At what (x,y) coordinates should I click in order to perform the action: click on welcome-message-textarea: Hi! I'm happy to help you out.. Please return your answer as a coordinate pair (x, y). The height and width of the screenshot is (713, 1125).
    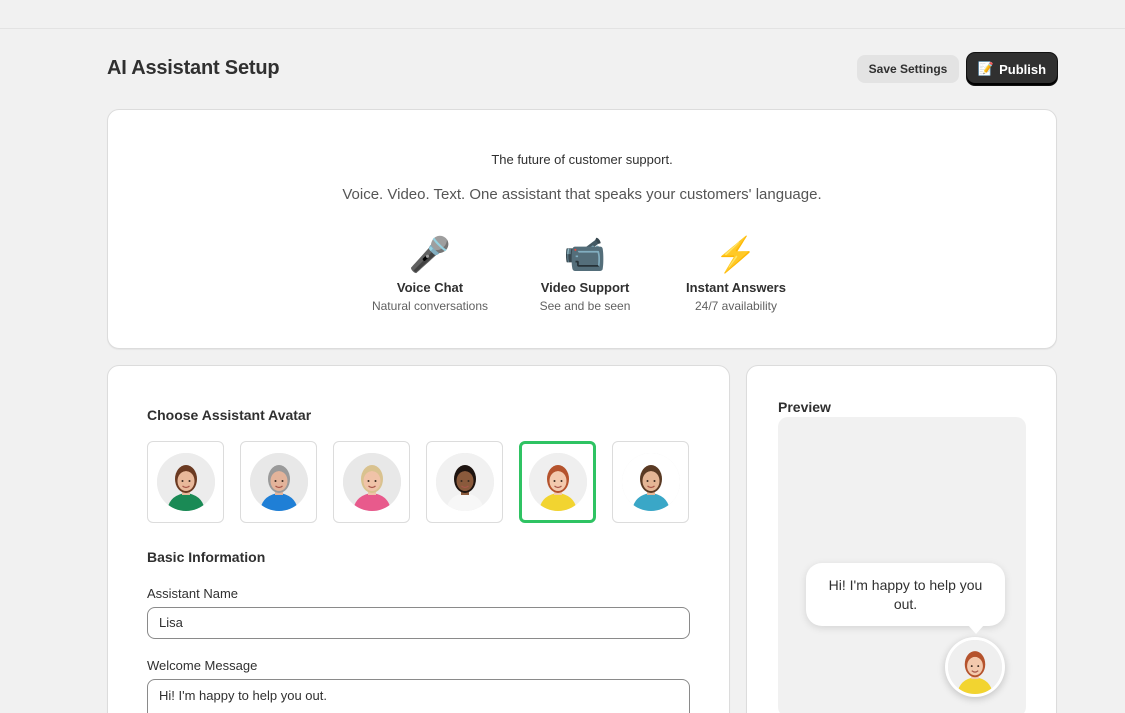
    Looking at the image, I should click on (418, 696).